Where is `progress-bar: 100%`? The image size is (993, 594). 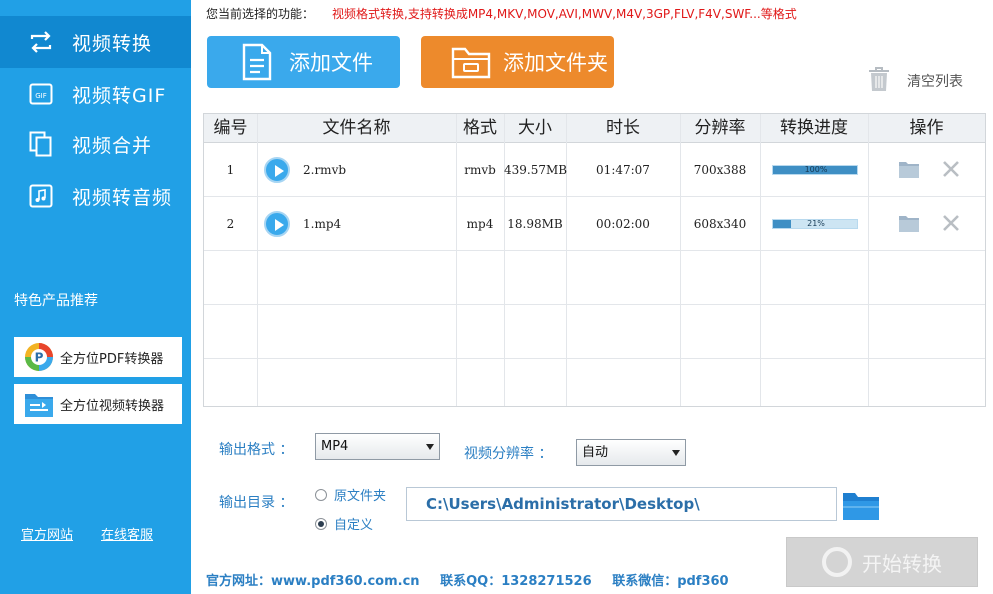
progress-bar: 100% is located at coordinates (815, 170).